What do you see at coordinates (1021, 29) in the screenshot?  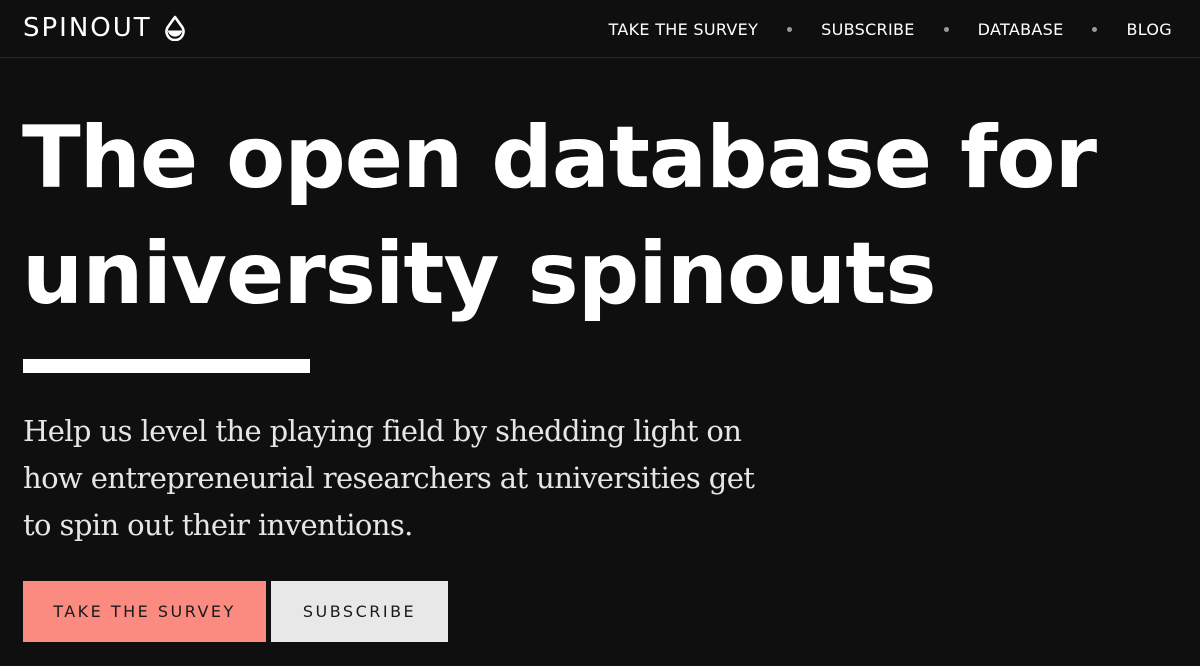 I see `nav-database: DATABASE` at bounding box center [1021, 29].